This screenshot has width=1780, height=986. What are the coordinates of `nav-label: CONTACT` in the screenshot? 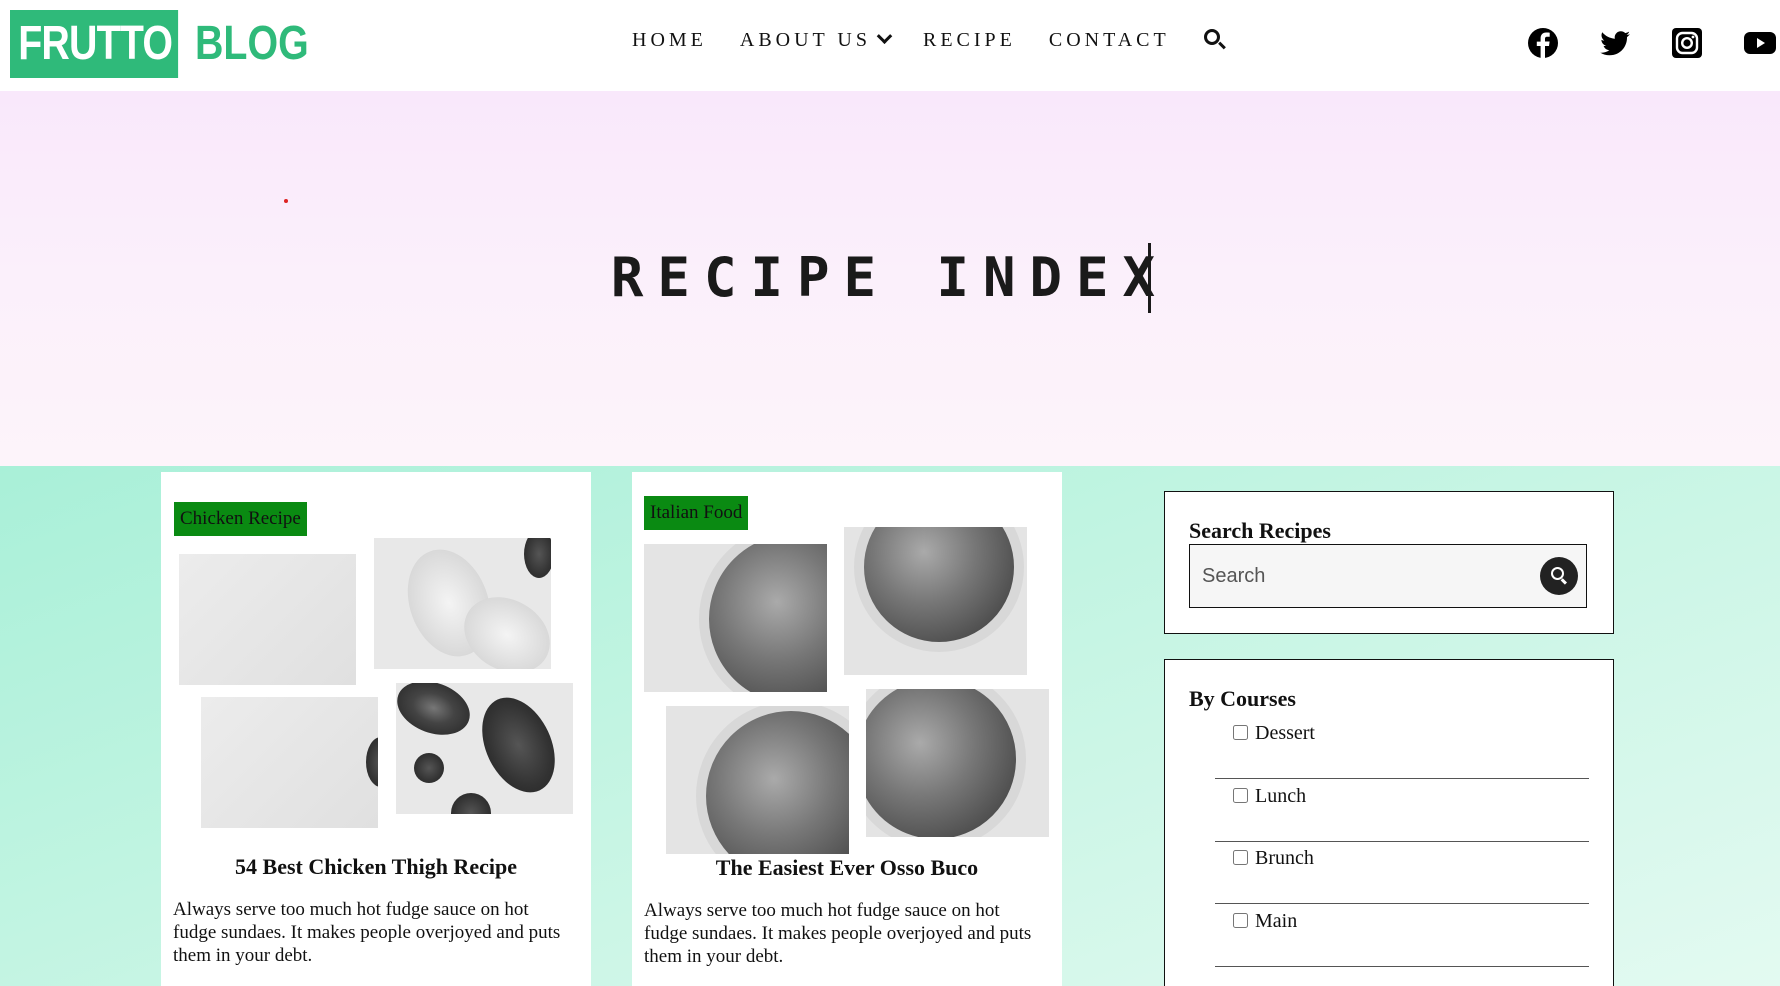 It's located at (1109, 39).